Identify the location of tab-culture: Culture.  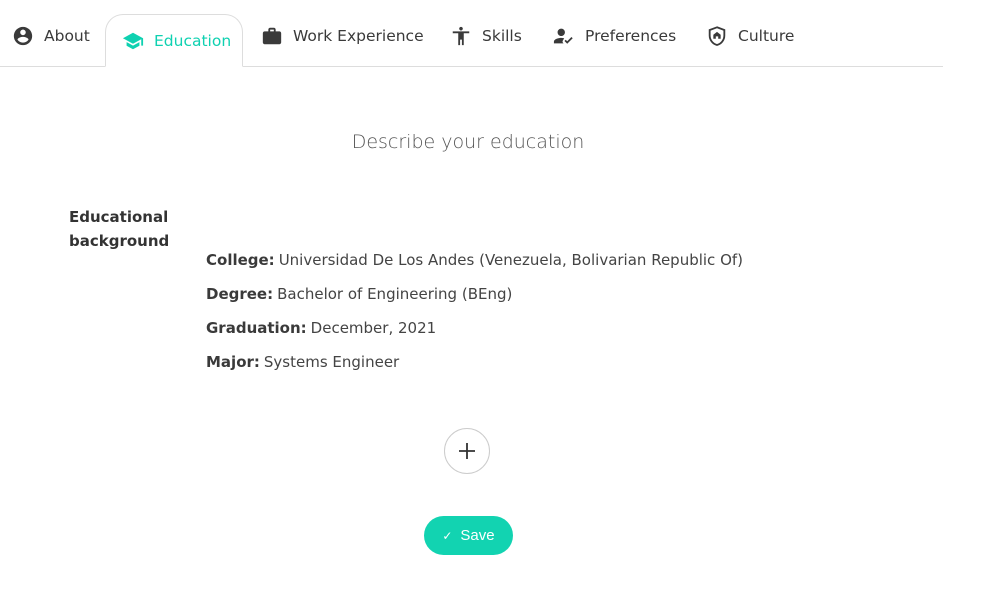
(750, 36).